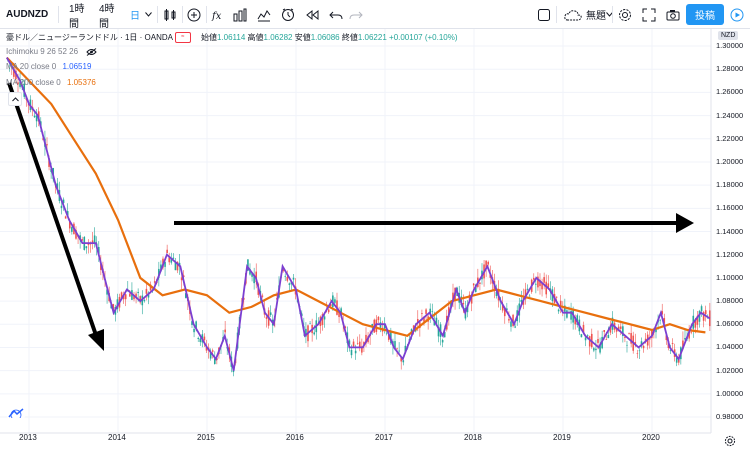  What do you see at coordinates (730, 161) in the screenshot?
I see `price-tick-label: 1.20000` at bounding box center [730, 161].